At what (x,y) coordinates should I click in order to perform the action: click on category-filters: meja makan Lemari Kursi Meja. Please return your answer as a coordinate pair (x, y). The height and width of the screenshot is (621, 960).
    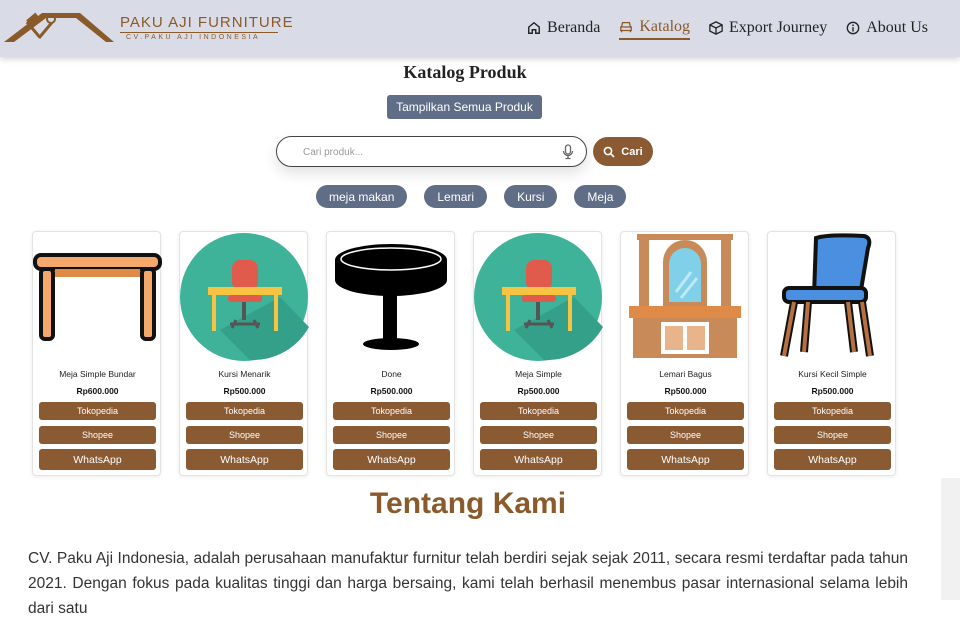
    Looking at the image, I should click on (471, 196).